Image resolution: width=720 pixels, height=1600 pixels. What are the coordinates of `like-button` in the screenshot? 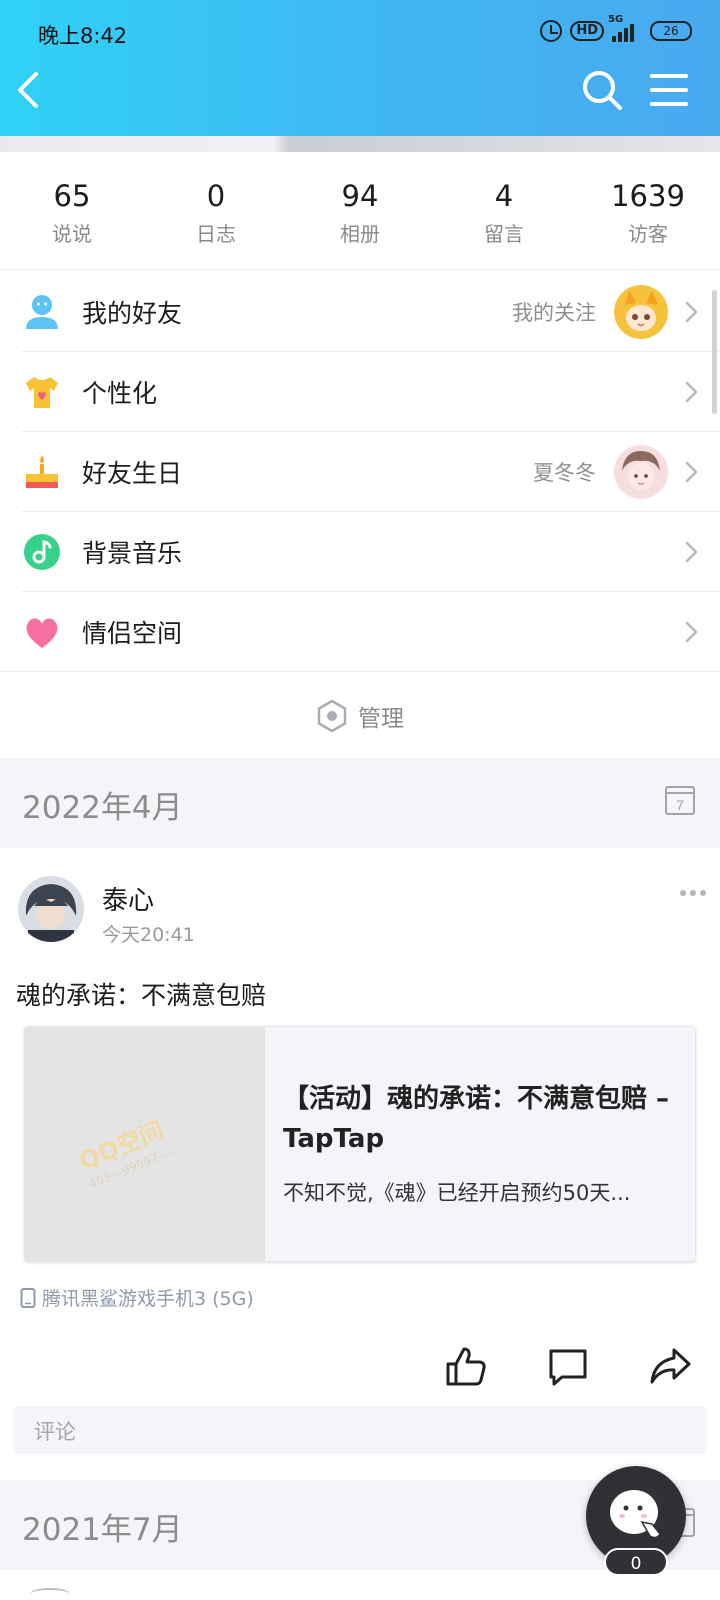 It's located at (466, 1366).